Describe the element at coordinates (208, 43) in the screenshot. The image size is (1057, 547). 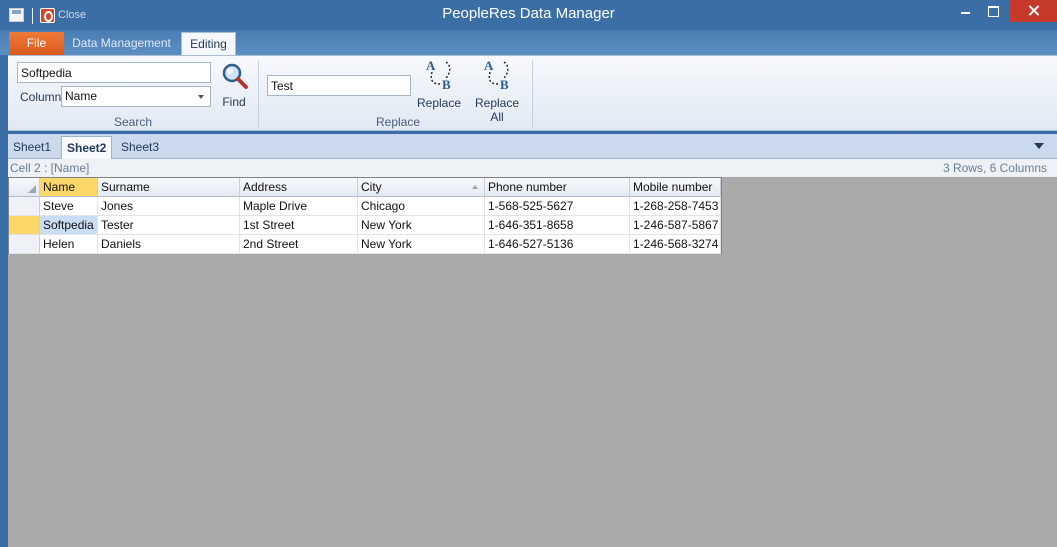
I see `tab-editing: Editing` at that location.